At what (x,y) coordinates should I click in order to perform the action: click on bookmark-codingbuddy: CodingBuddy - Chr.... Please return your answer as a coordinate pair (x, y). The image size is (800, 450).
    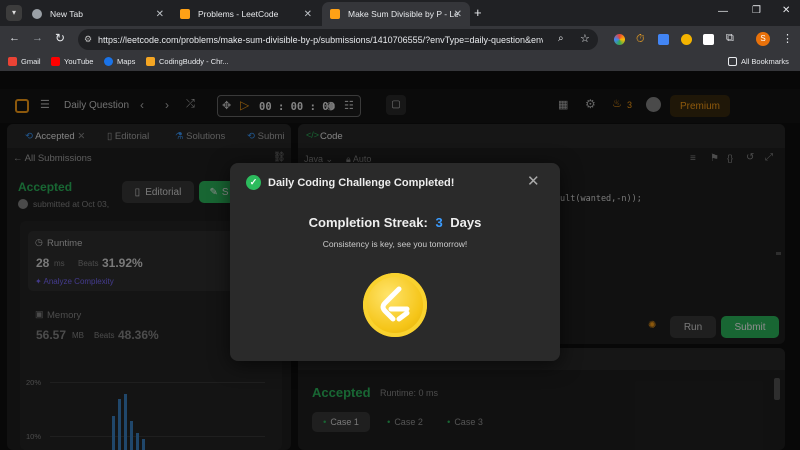
    Looking at the image, I should click on (187, 61).